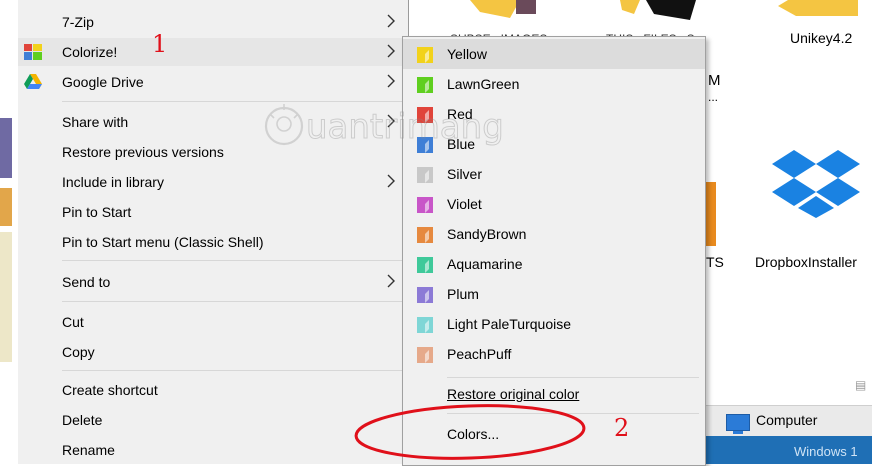  What do you see at coordinates (816, 183) in the screenshot?
I see `dropbox-icon` at bounding box center [816, 183].